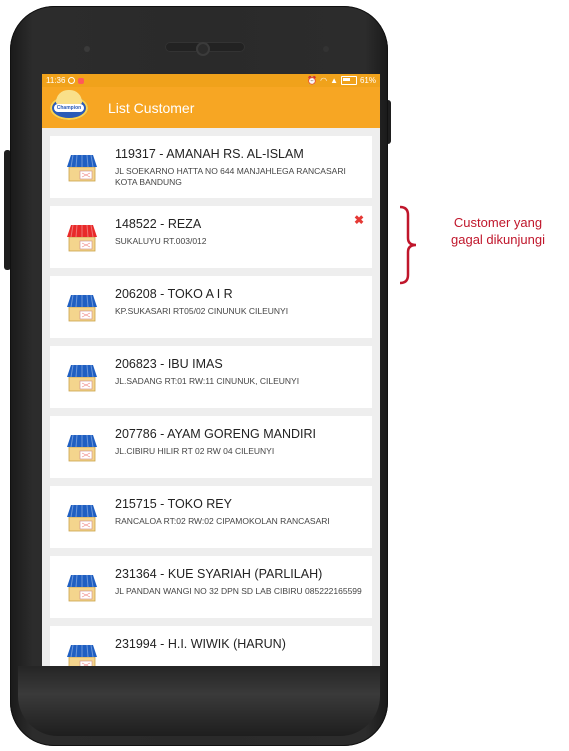  Describe the element at coordinates (209, 154) in the screenshot. I see `customer-title: 119317 - AMANAH RS. AL-ISLAM` at that location.